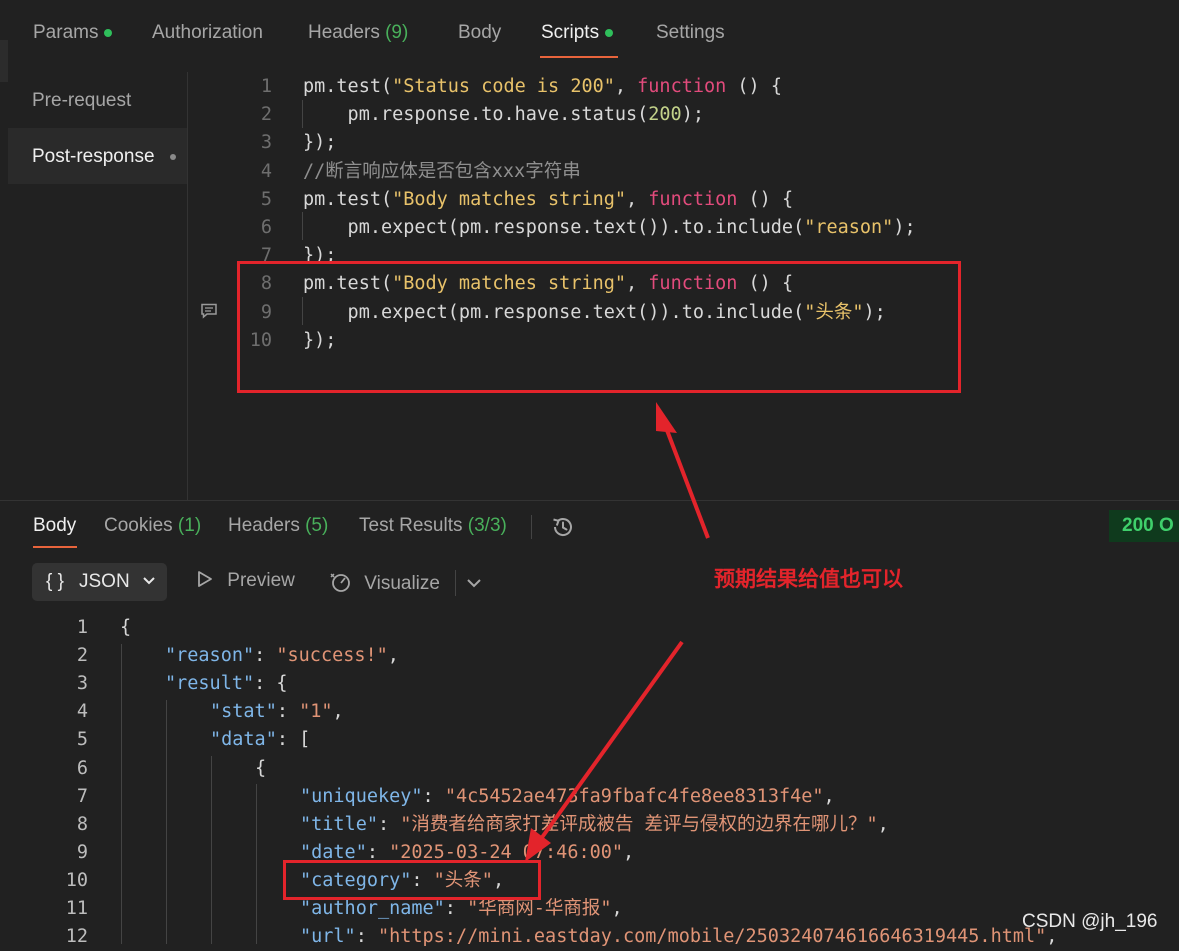 This screenshot has width=1179, height=951. Describe the element at coordinates (589, 769) in the screenshot. I see `json-line: 6{` at that location.